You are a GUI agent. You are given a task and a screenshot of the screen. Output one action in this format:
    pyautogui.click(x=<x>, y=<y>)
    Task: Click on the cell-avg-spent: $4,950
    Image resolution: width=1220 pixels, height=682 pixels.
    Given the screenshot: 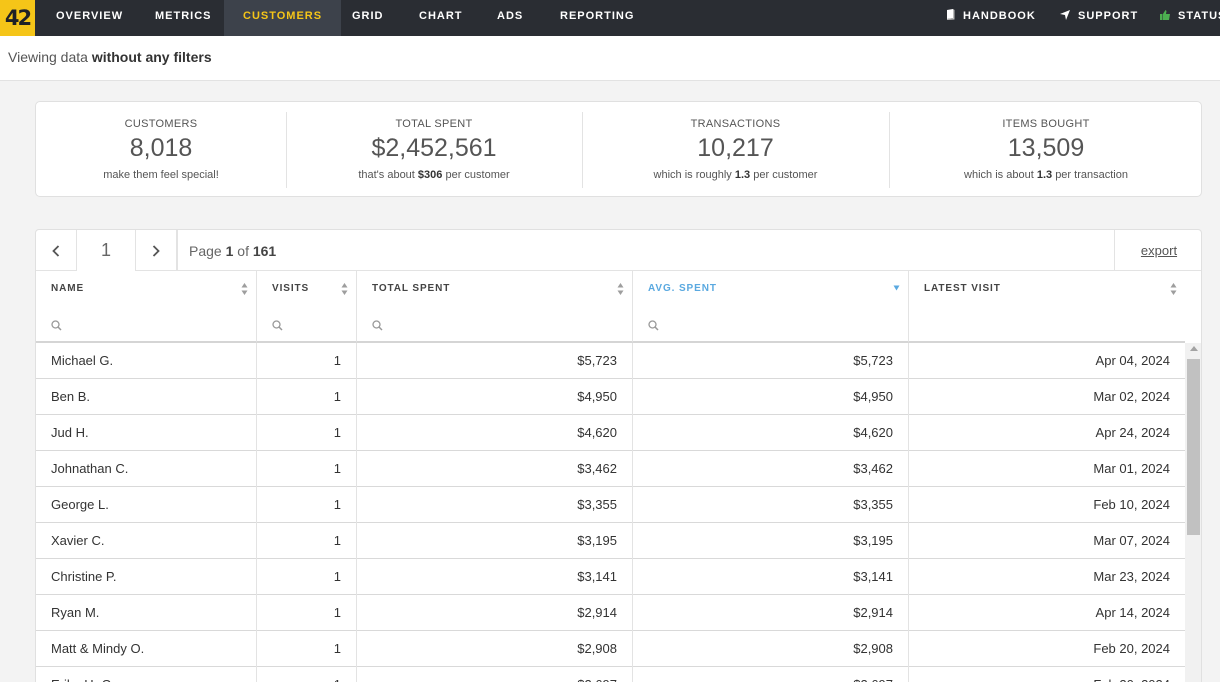 What is the action you would take?
    pyautogui.click(x=771, y=397)
    